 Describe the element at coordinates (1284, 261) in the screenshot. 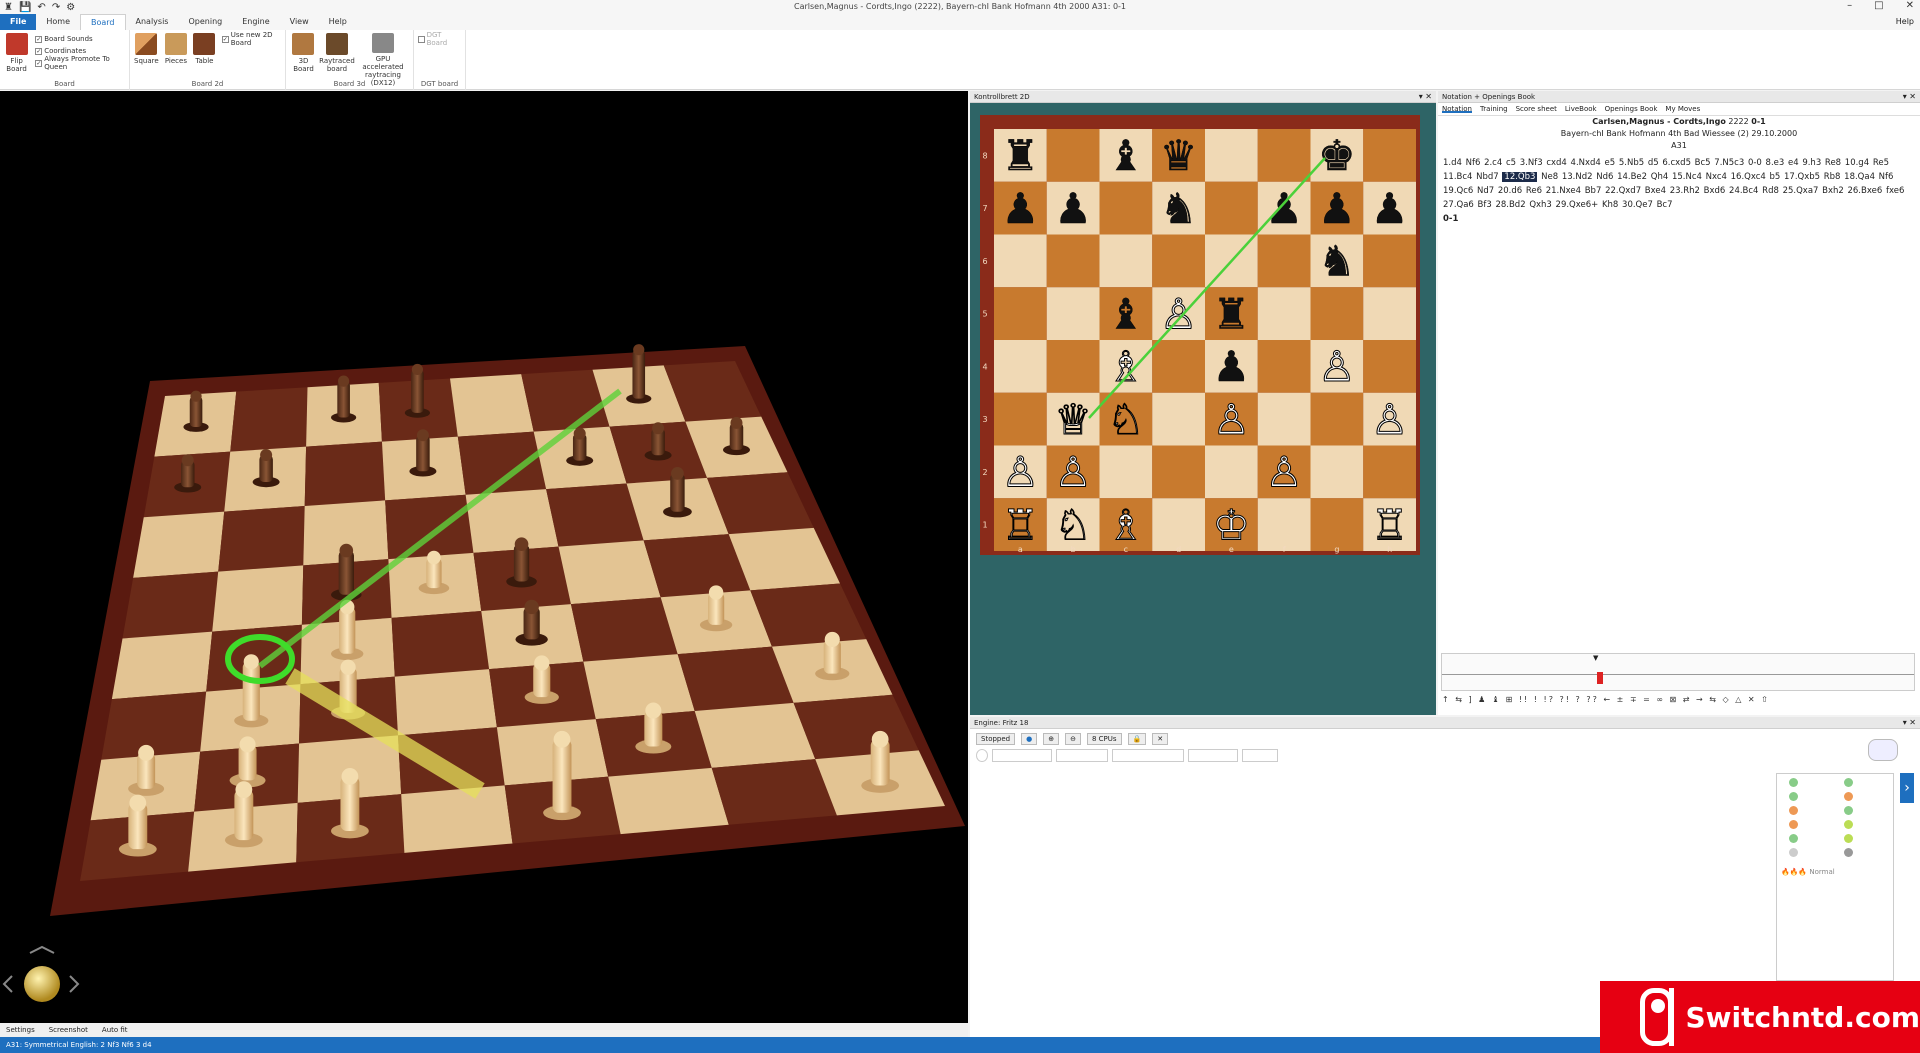

I see `square-f6` at that location.